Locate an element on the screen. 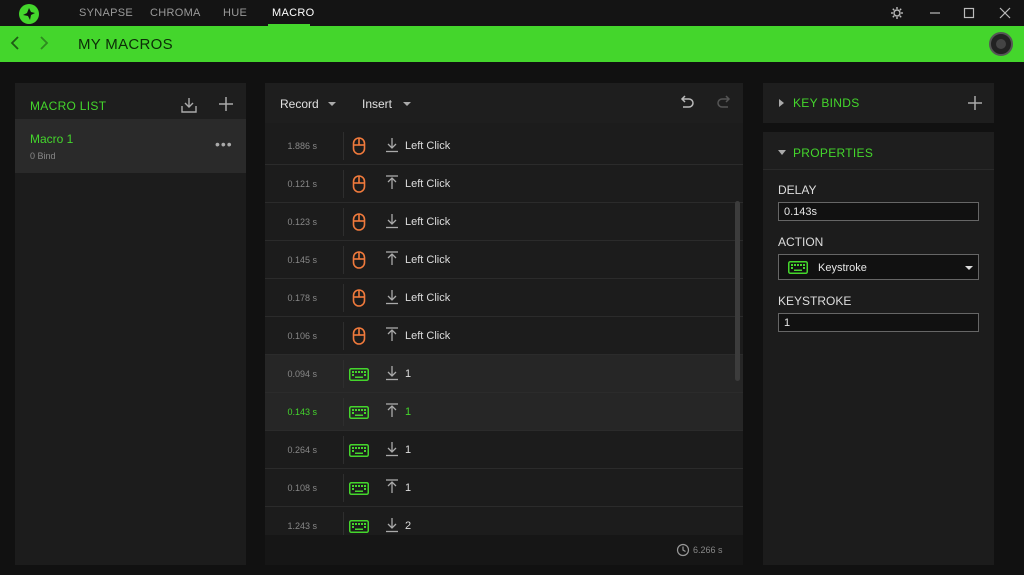 The height and width of the screenshot is (575, 1024). macro-event-row: 0.143 s 1 is located at coordinates (504, 412).